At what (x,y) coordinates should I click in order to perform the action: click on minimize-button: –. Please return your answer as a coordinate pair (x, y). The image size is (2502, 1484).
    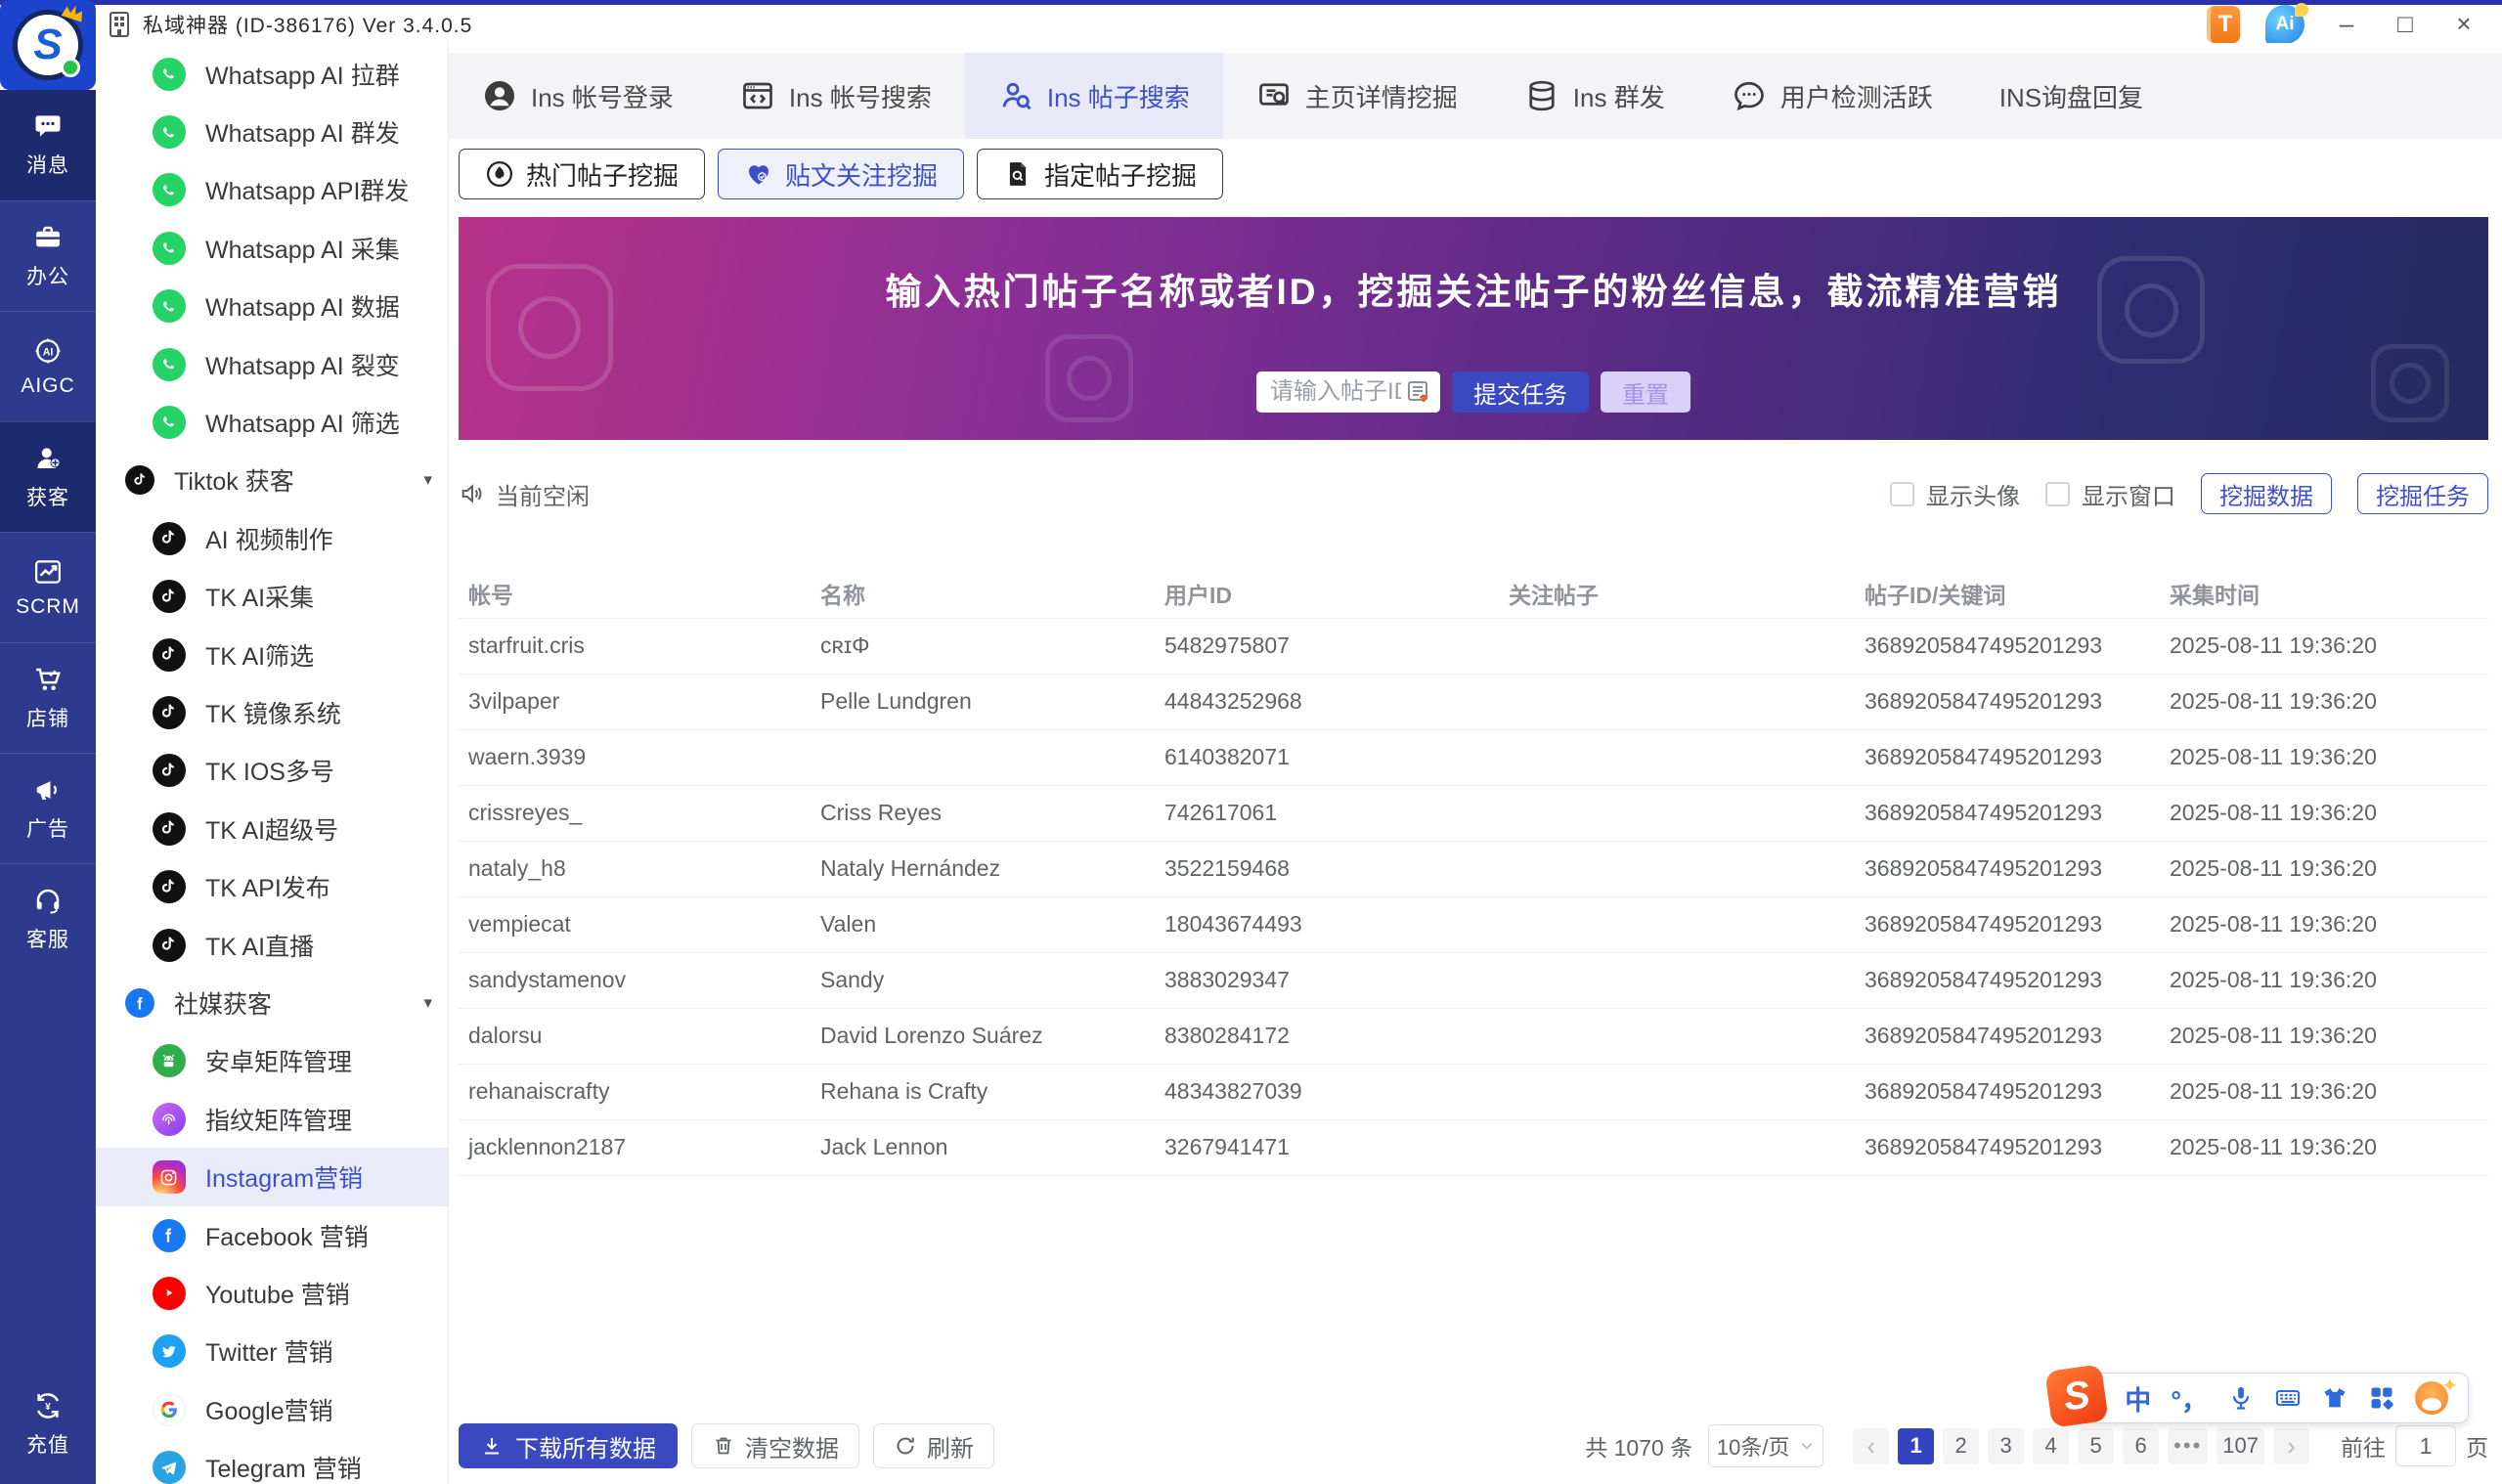
    Looking at the image, I should click on (2346, 24).